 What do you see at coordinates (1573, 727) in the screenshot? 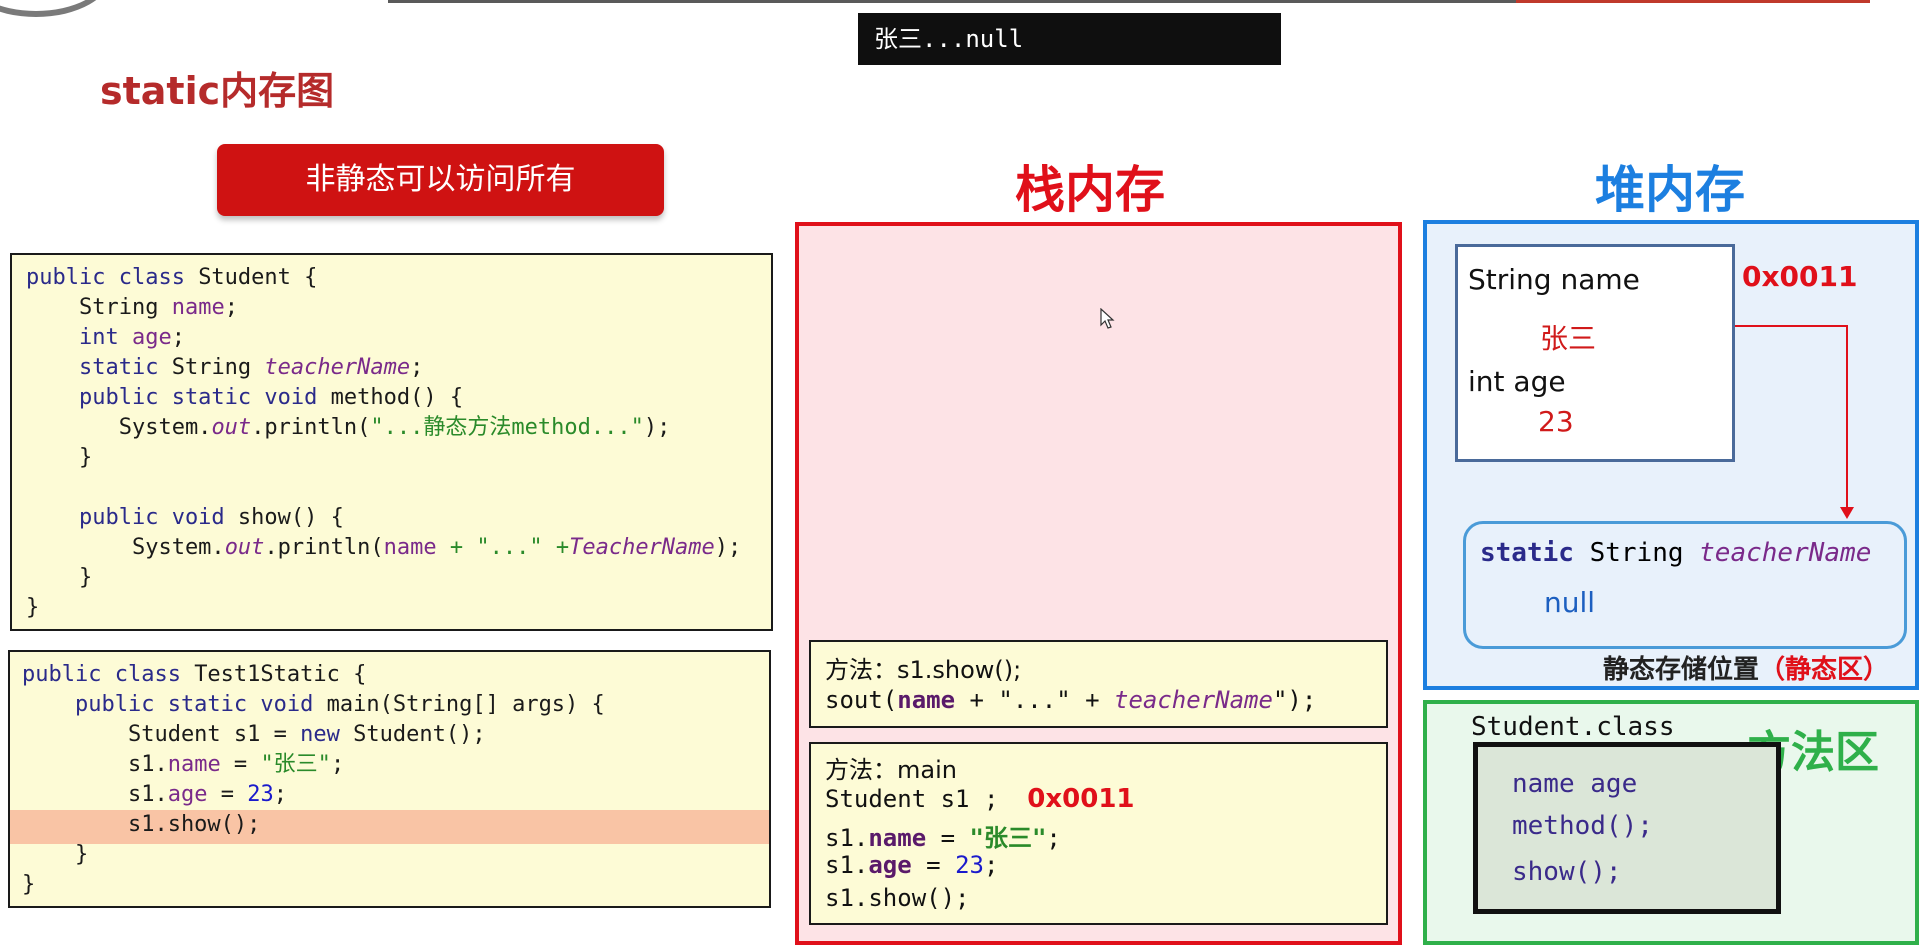
I see `class-name: Student.class` at bounding box center [1573, 727].